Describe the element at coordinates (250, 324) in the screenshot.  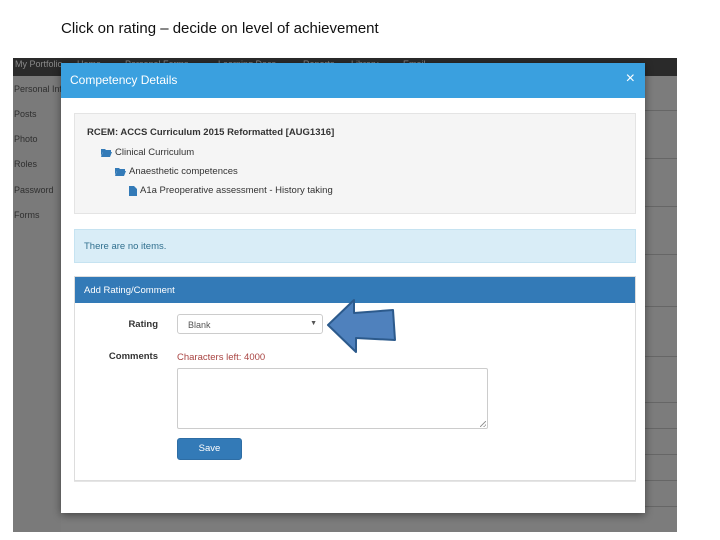
I see `rating-select: Blank ▼` at that location.